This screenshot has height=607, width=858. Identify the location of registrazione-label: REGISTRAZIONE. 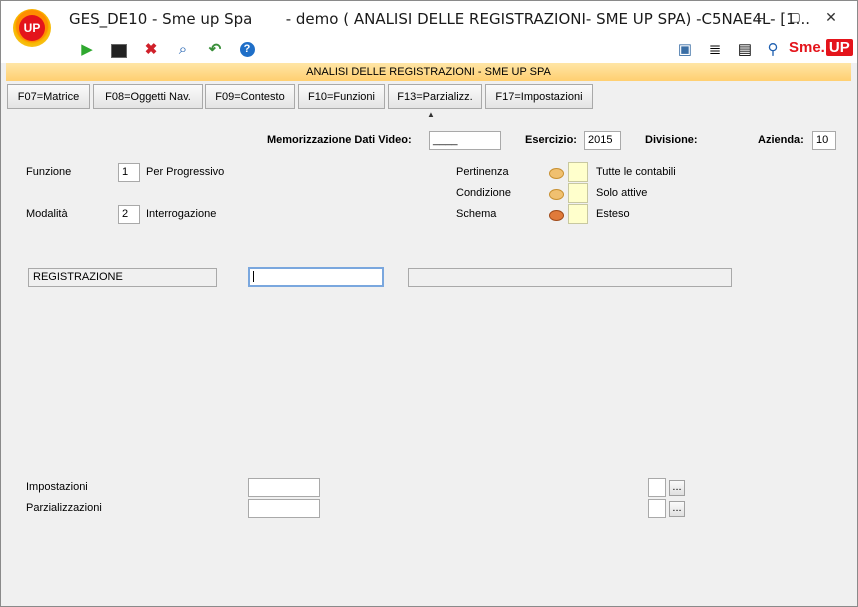
(122, 277).